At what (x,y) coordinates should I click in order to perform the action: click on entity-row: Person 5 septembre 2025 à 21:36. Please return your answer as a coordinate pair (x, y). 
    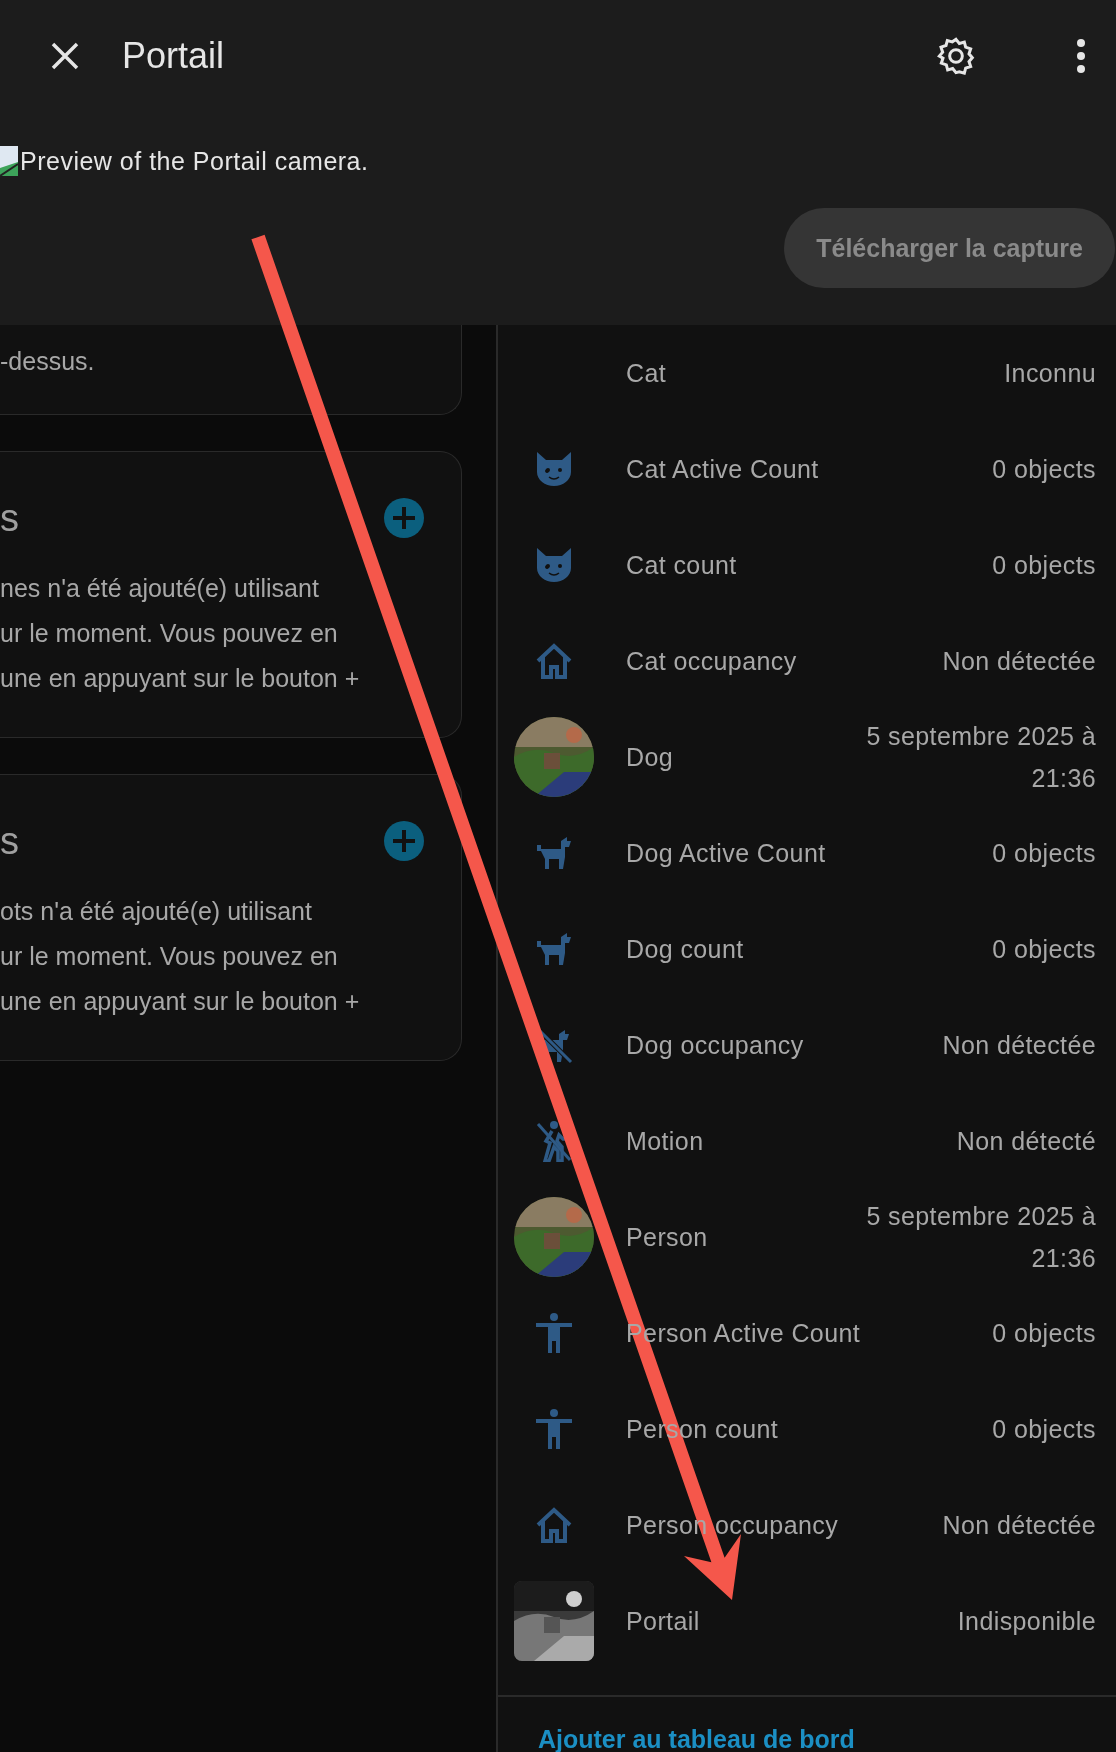
    Looking at the image, I should click on (807, 1237).